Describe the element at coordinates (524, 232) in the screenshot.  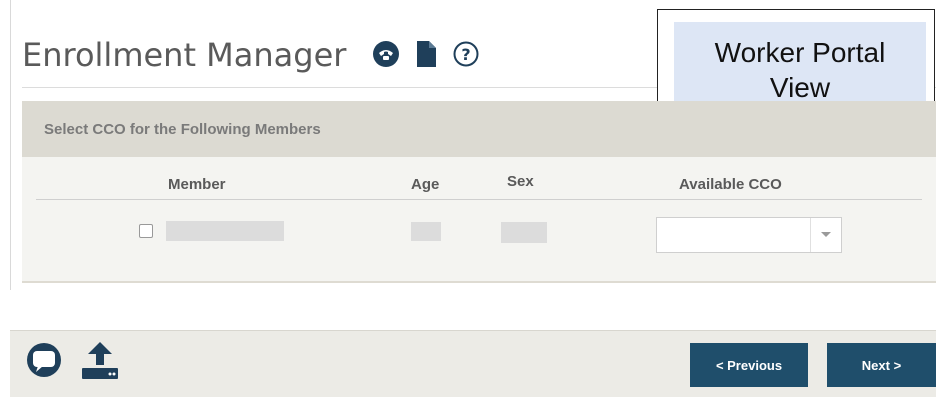
I see `member-sex-cell` at that location.